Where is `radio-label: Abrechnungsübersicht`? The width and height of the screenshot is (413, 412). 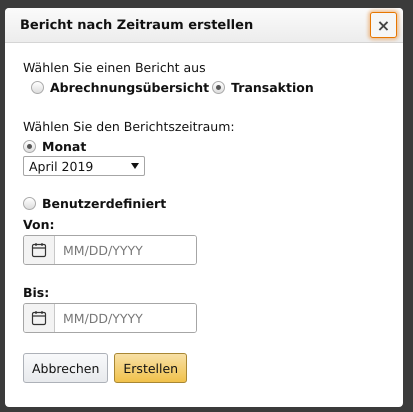 radio-label: Abrechnungsübersicht is located at coordinates (130, 87).